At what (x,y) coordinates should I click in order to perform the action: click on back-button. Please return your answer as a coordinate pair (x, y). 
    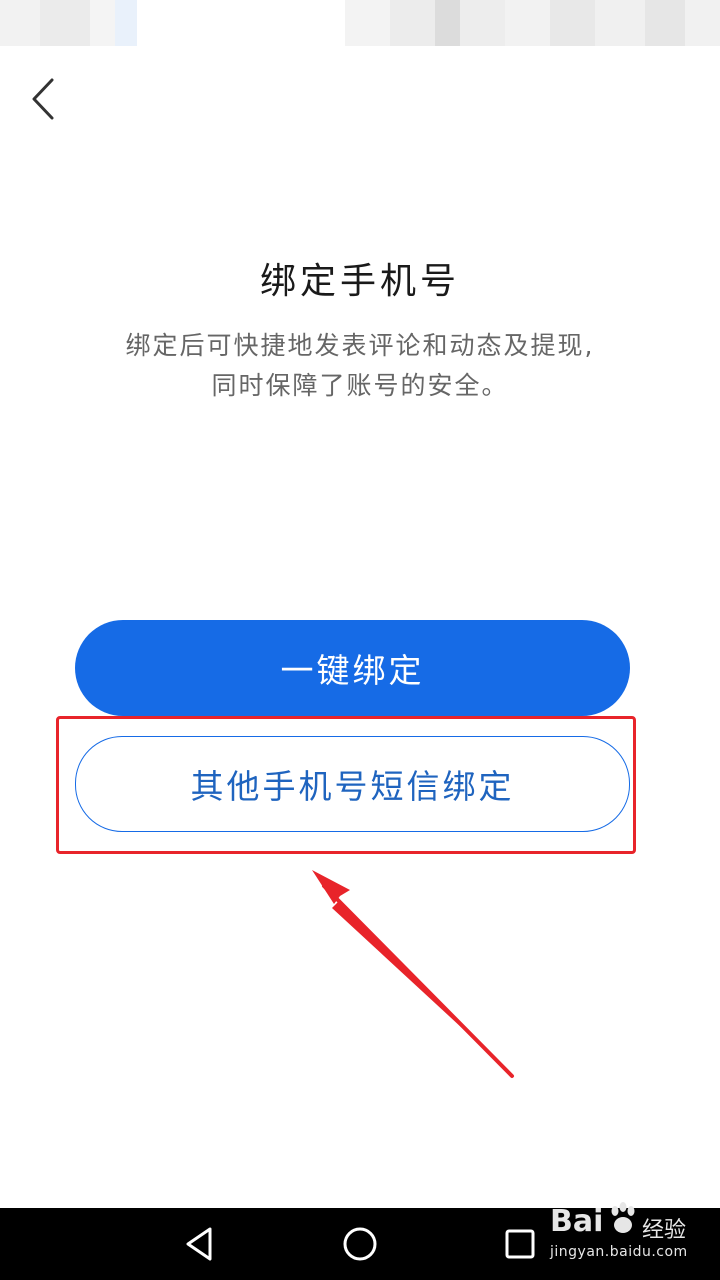
    Looking at the image, I should click on (44, 99).